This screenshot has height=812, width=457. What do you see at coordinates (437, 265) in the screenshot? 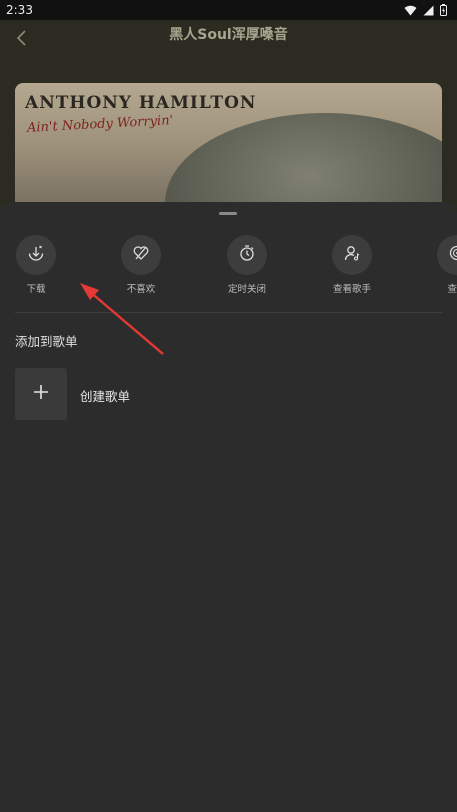
I see `action-view-album: 查看` at bounding box center [437, 265].